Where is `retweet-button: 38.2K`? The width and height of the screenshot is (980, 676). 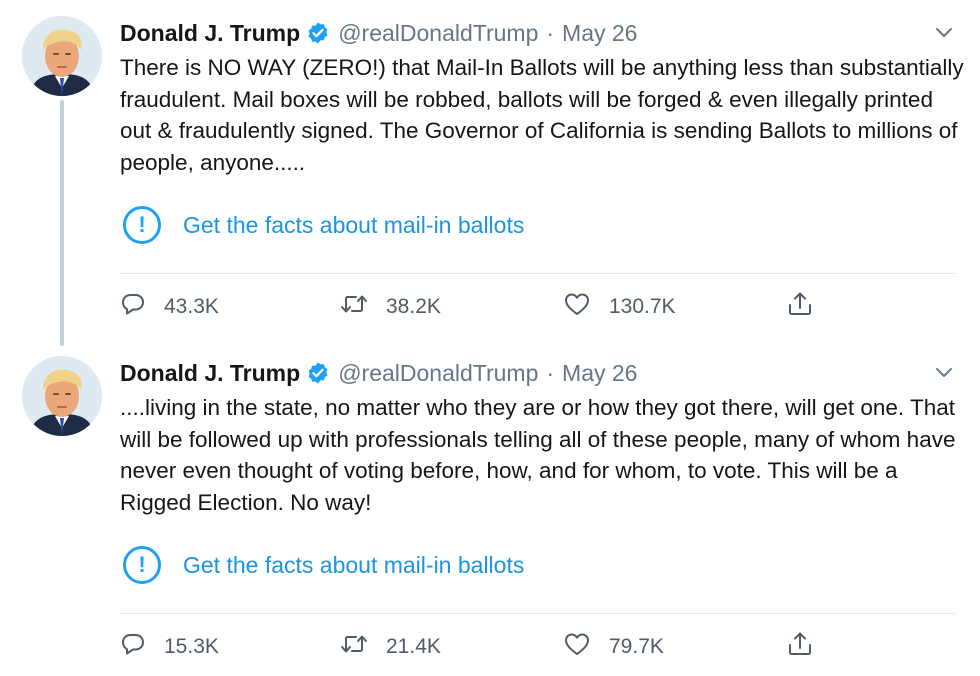
retweet-button: 38.2K is located at coordinates (390, 307).